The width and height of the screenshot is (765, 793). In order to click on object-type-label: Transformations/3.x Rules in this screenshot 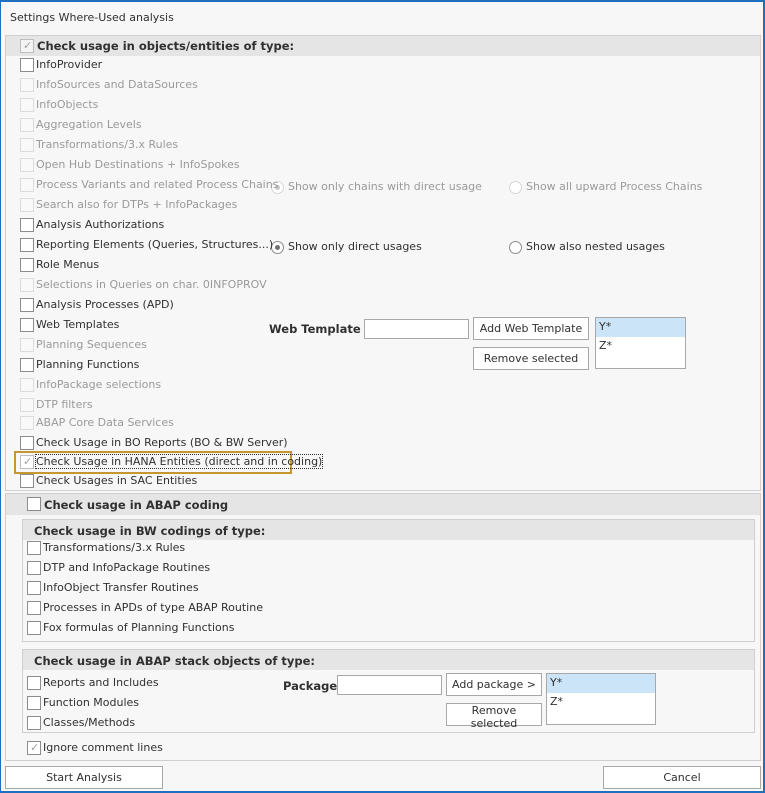, I will do `click(107, 144)`.